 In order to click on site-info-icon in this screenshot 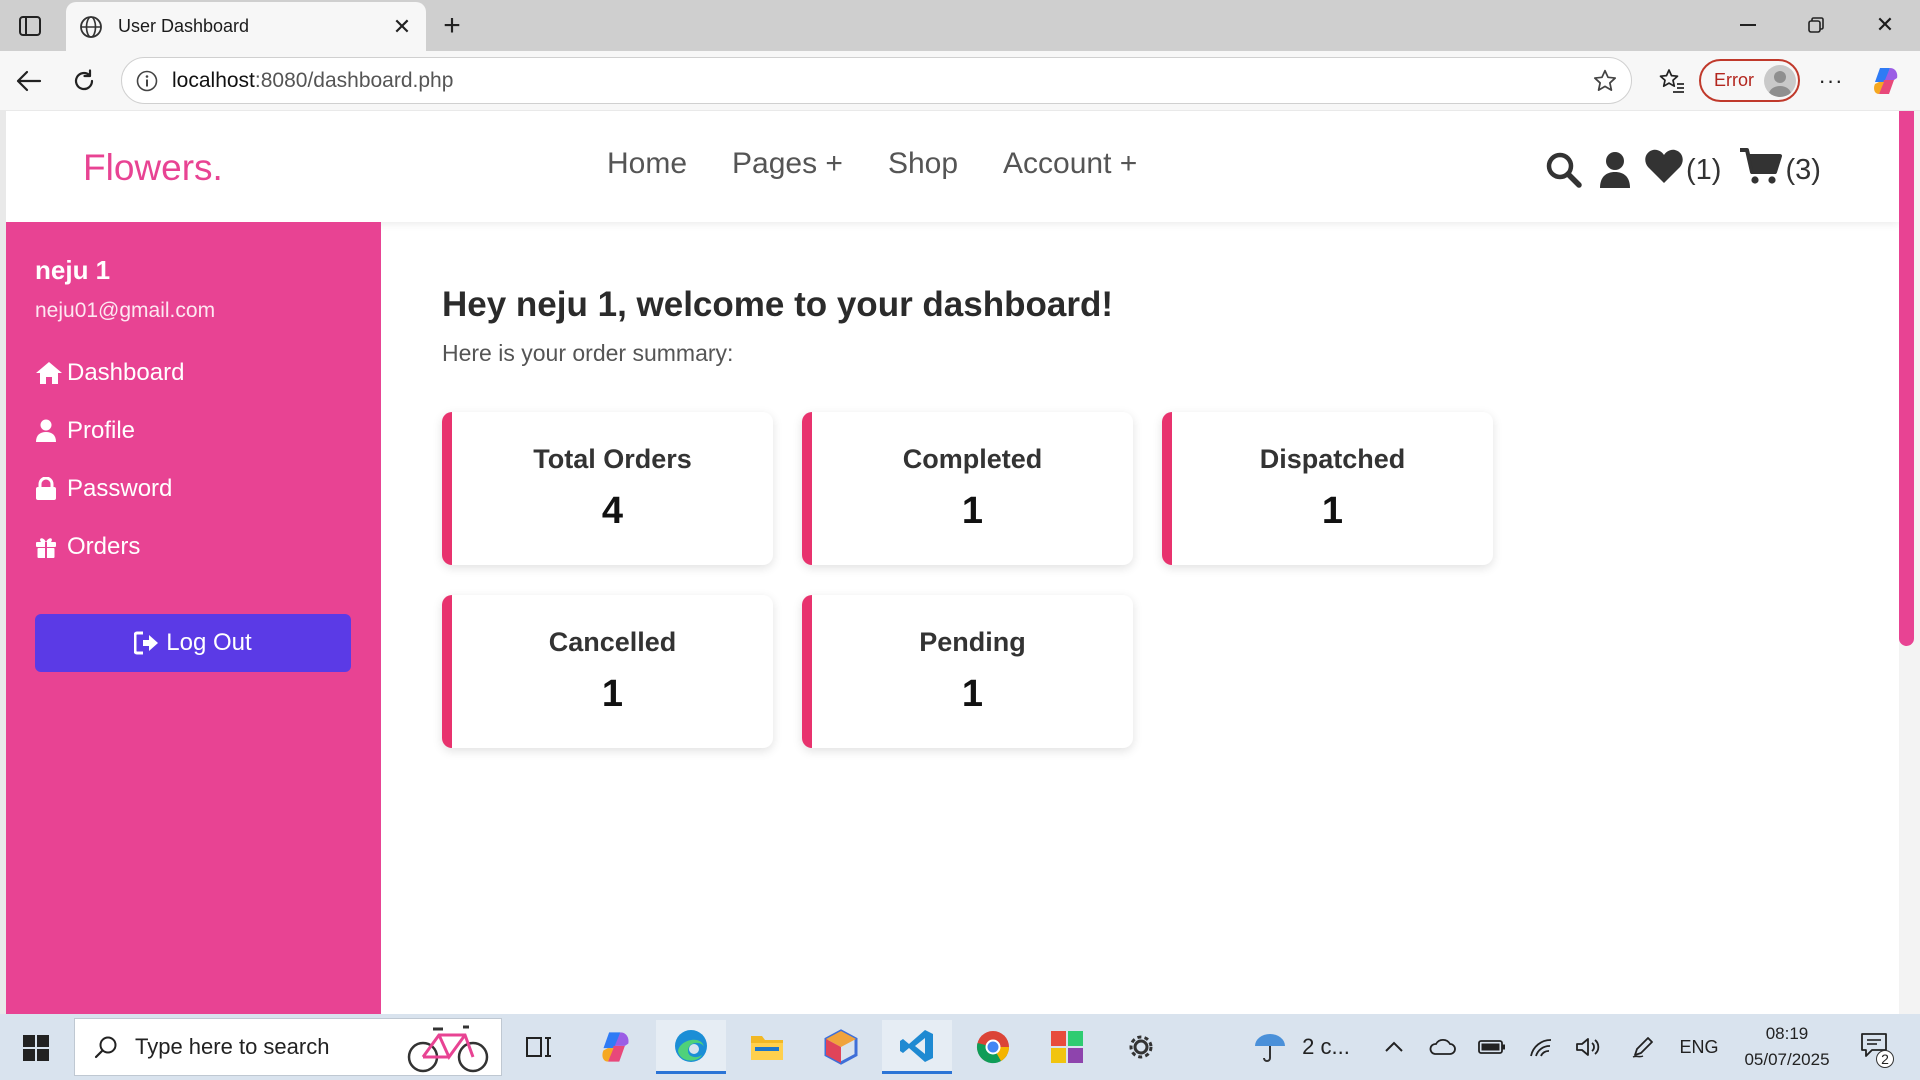, I will do `click(147, 81)`.